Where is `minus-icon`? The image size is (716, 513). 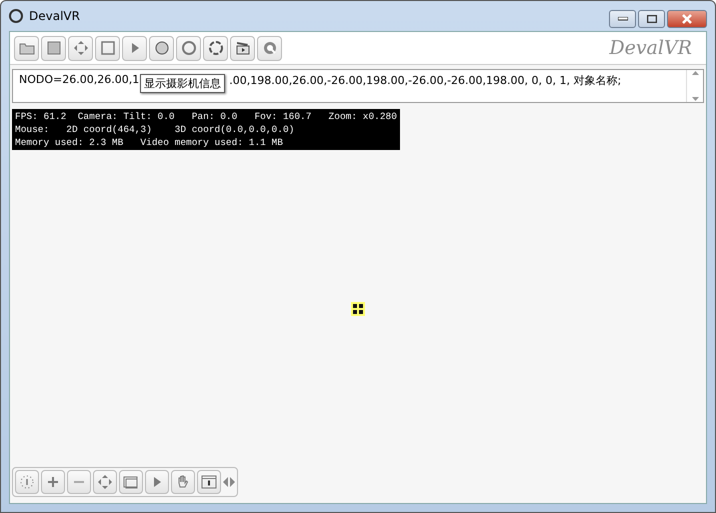
minus-icon is located at coordinates (79, 482).